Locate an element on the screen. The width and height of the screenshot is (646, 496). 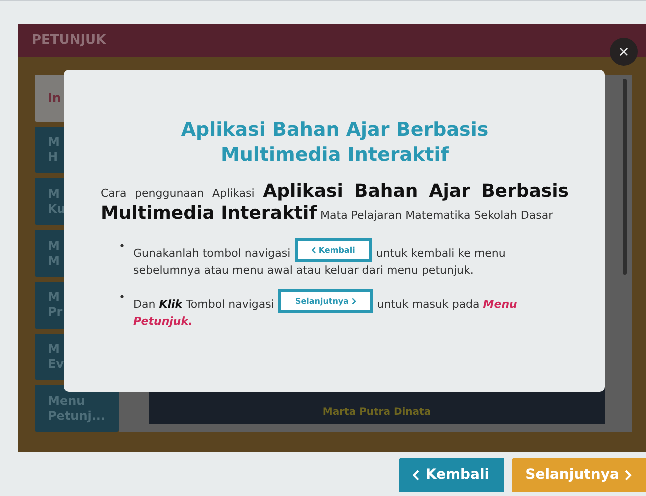
instruction-text: Gunakanlah tombol navigasi Kembali untuk kembali ke menu sebelumnya atau menu awal atau keluar dari menu petunjuk. is located at coordinates (351, 258).